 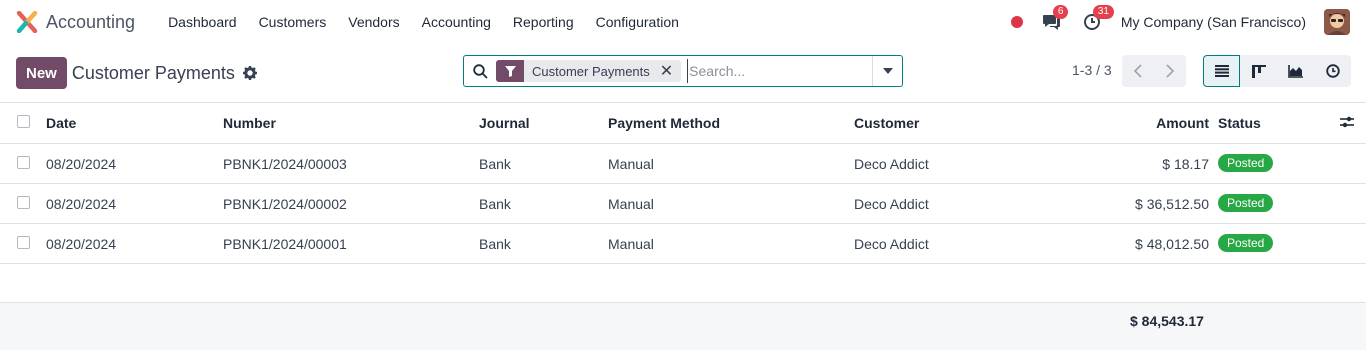 What do you see at coordinates (779, 71) in the screenshot?
I see `search-input` at bounding box center [779, 71].